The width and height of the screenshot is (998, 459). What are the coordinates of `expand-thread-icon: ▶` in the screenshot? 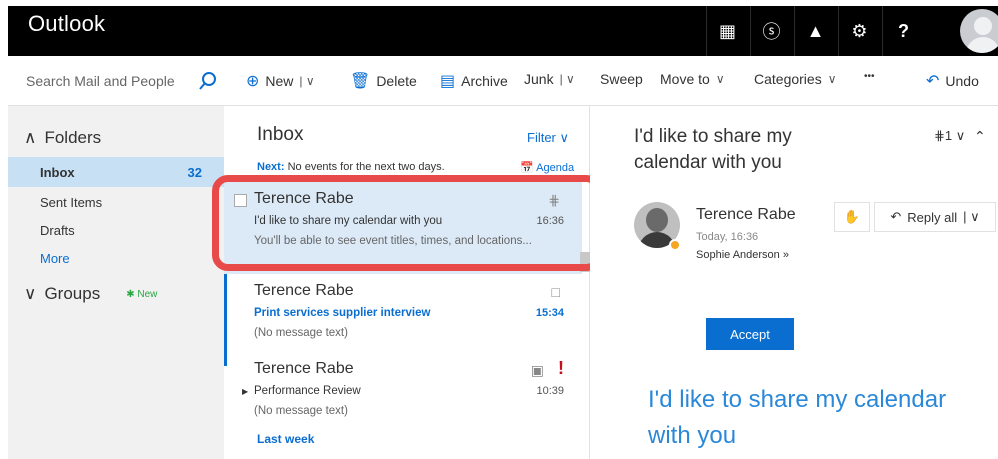 It's located at (245, 391).